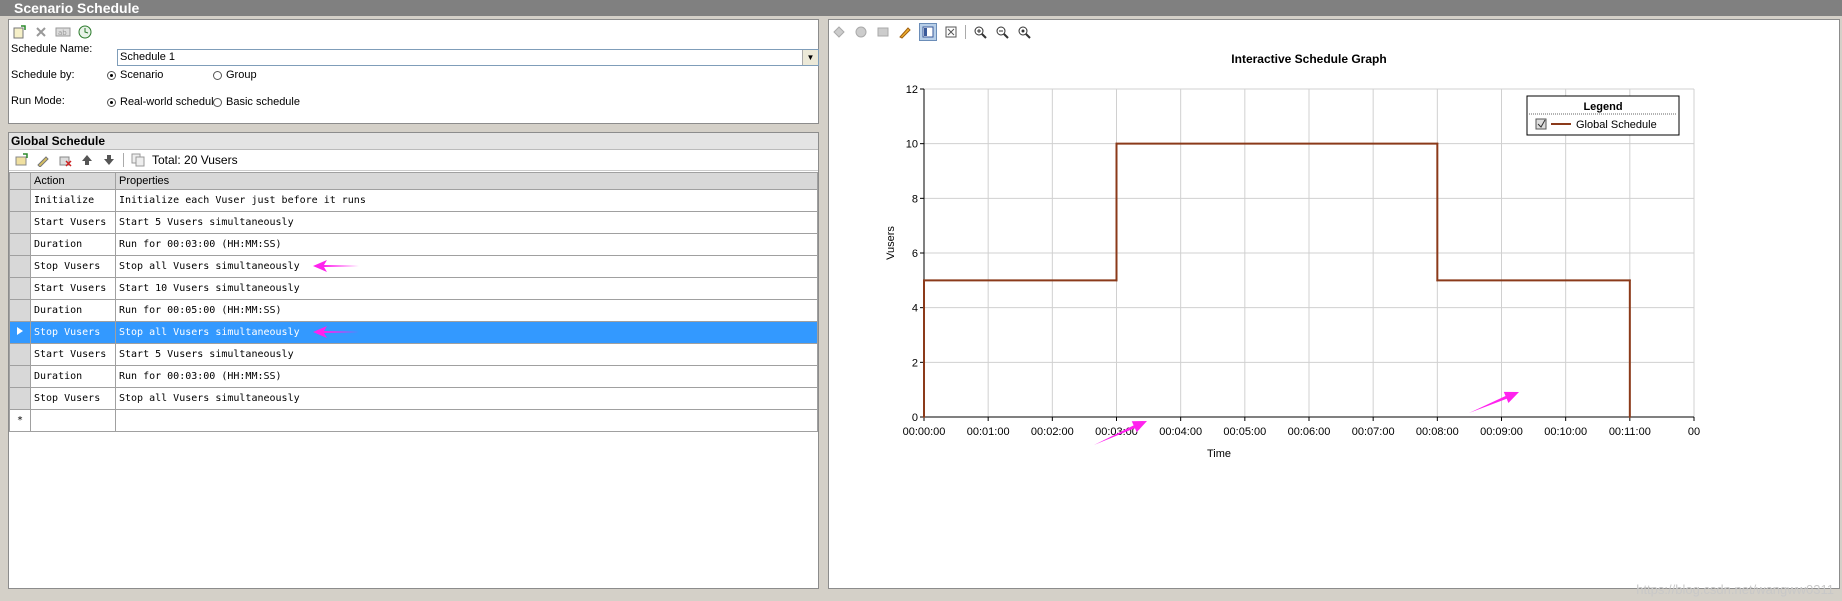 The height and width of the screenshot is (601, 1842). What do you see at coordinates (810, 57) in the screenshot?
I see `chevron-down-icon: ▼` at bounding box center [810, 57].